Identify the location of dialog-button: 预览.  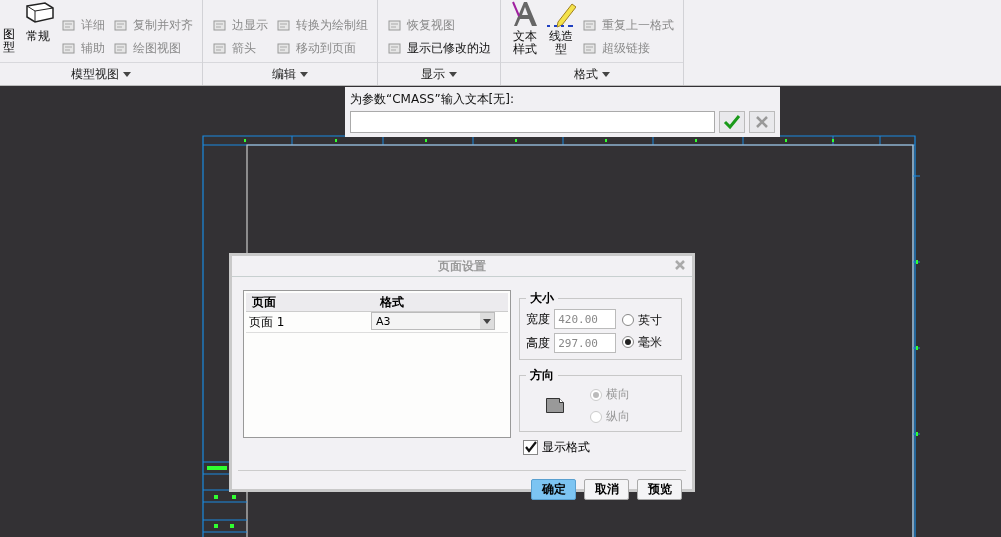
(659, 489).